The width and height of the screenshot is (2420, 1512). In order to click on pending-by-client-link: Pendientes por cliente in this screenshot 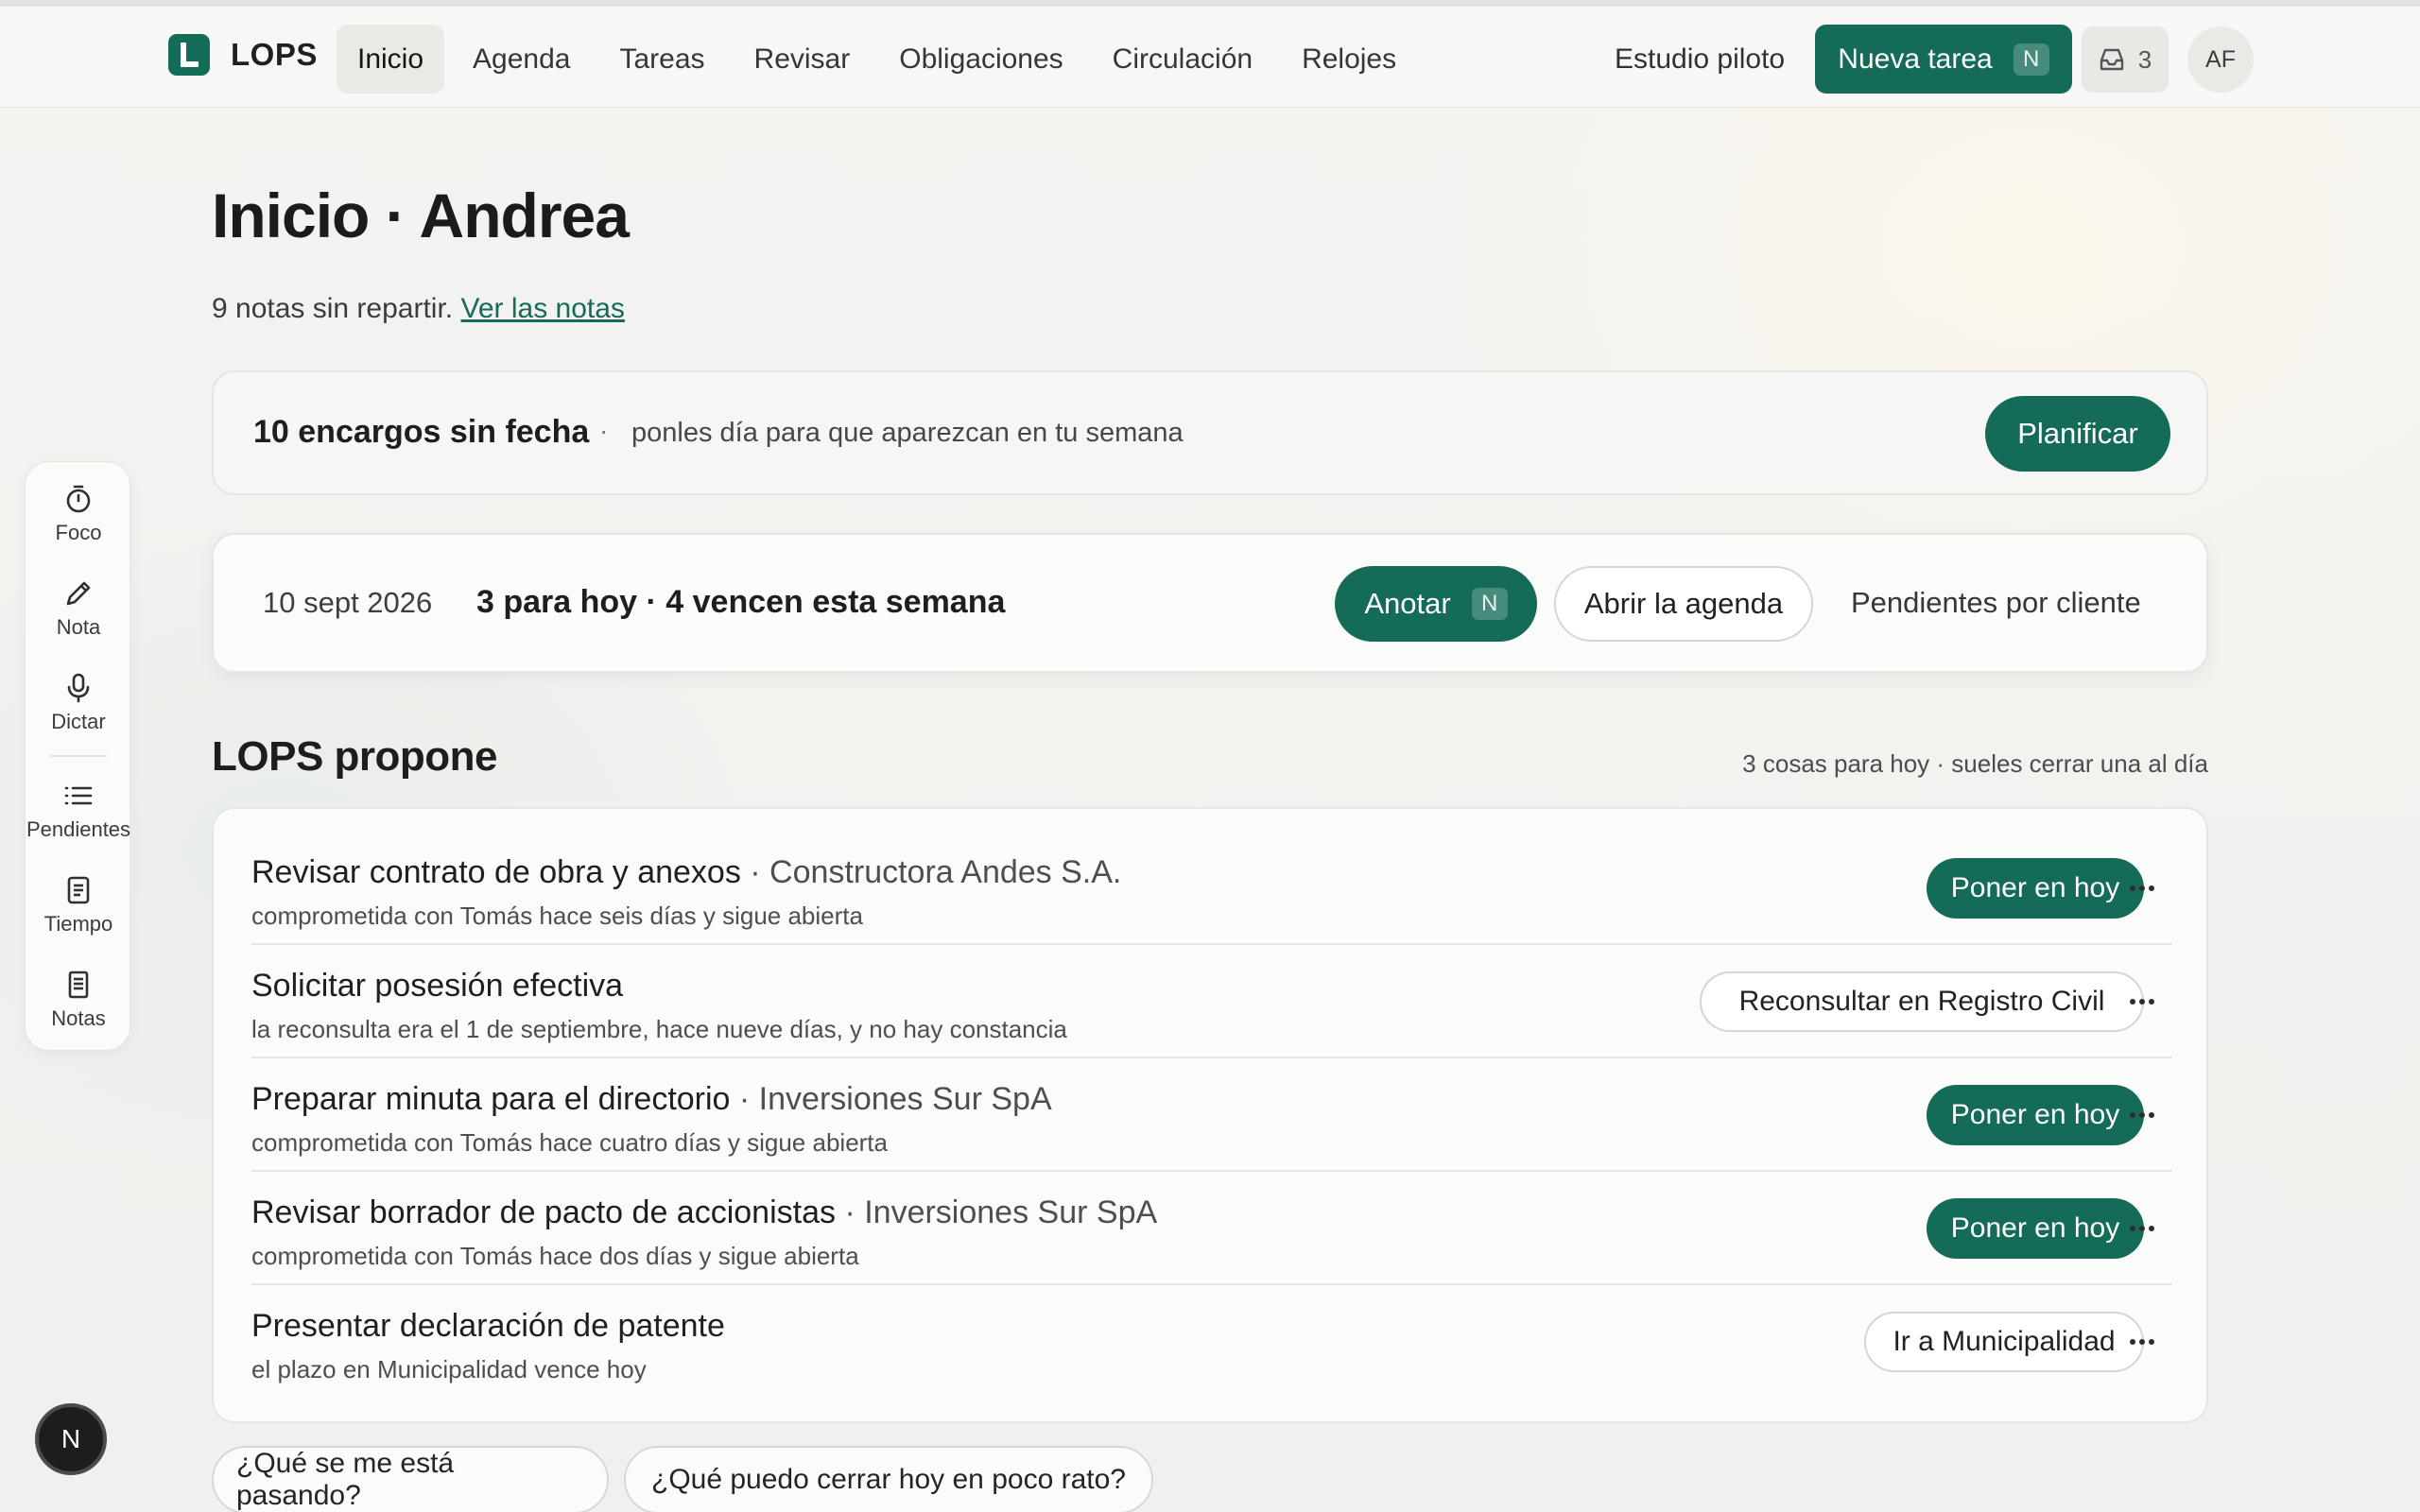, I will do `click(1996, 603)`.